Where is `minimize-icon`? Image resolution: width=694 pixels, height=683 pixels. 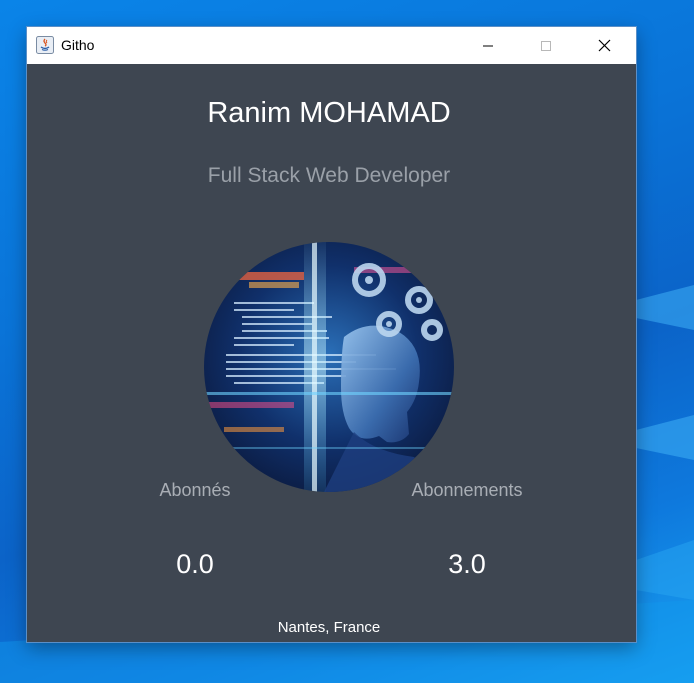 minimize-icon is located at coordinates (488, 45).